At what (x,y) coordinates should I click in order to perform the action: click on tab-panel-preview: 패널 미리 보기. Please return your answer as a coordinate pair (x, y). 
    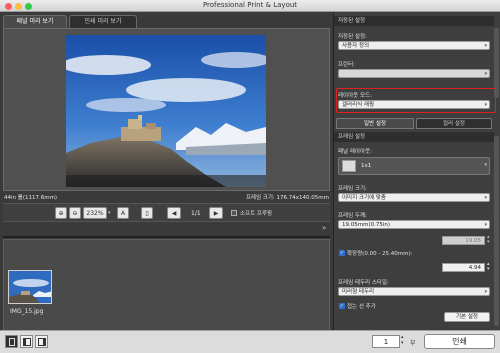
    Looking at the image, I should click on (35, 21).